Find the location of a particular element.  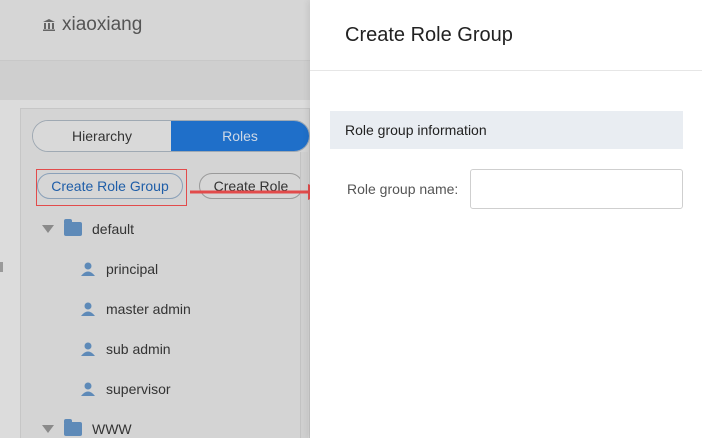

app-header: xiaoxiang is located at coordinates (155, 30).